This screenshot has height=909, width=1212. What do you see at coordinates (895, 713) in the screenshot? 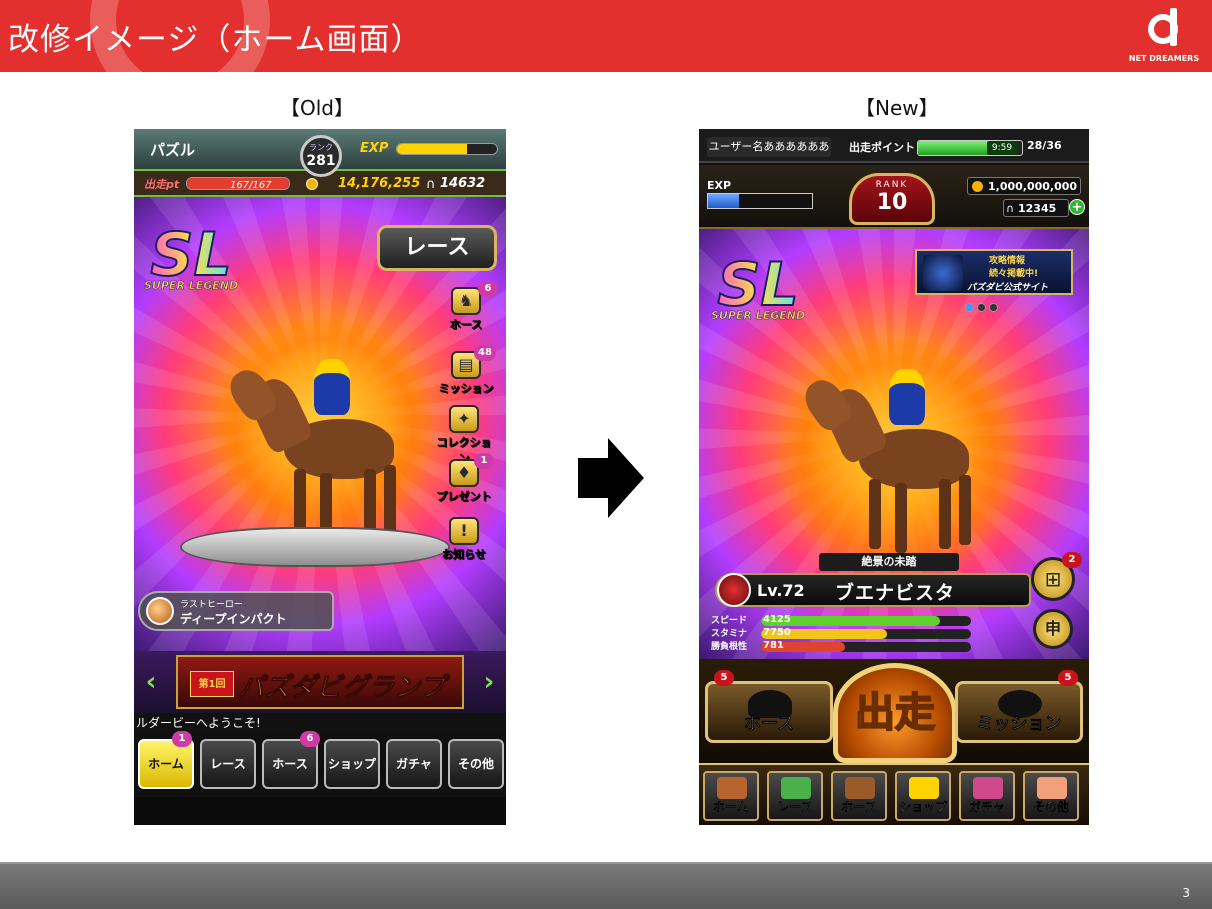
I see `go-race-button: 出走` at bounding box center [895, 713].